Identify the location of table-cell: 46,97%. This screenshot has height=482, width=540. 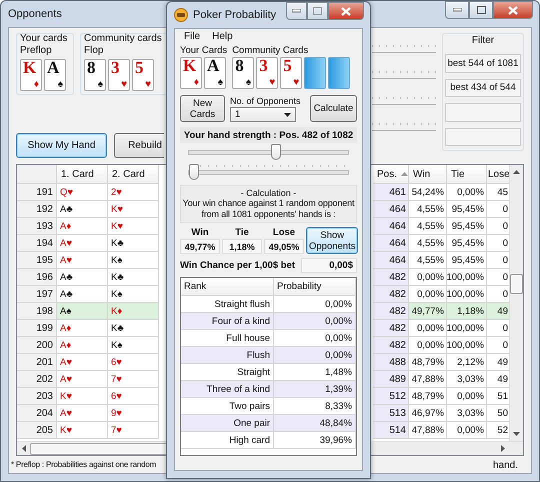
(428, 413).